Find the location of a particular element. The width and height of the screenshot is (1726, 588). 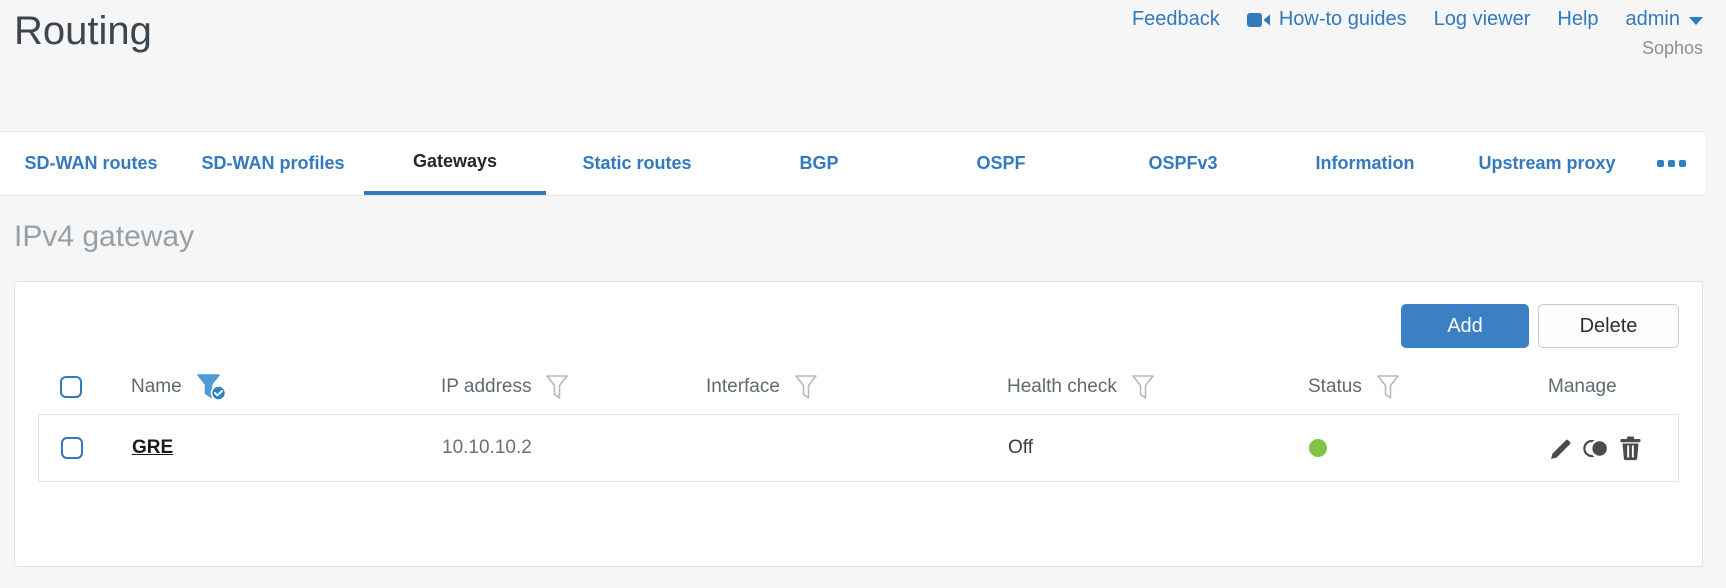

feedback-link: Feedback is located at coordinates (1176, 19).